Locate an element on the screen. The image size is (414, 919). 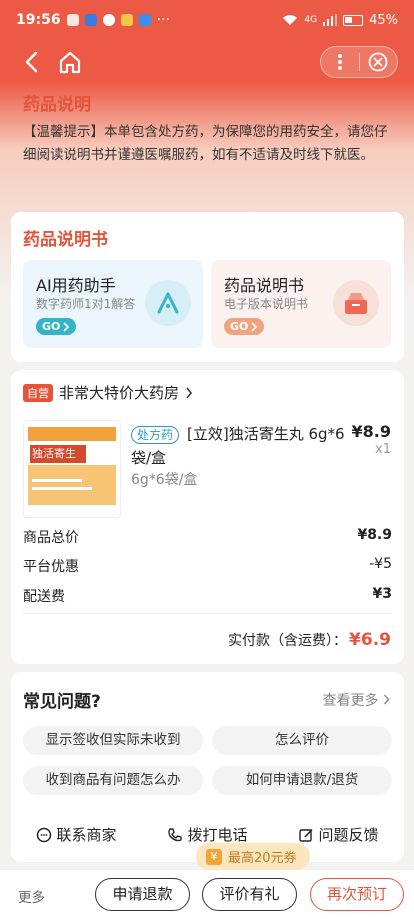
instruction-doc-title: 药品说明书 is located at coordinates (264, 285).